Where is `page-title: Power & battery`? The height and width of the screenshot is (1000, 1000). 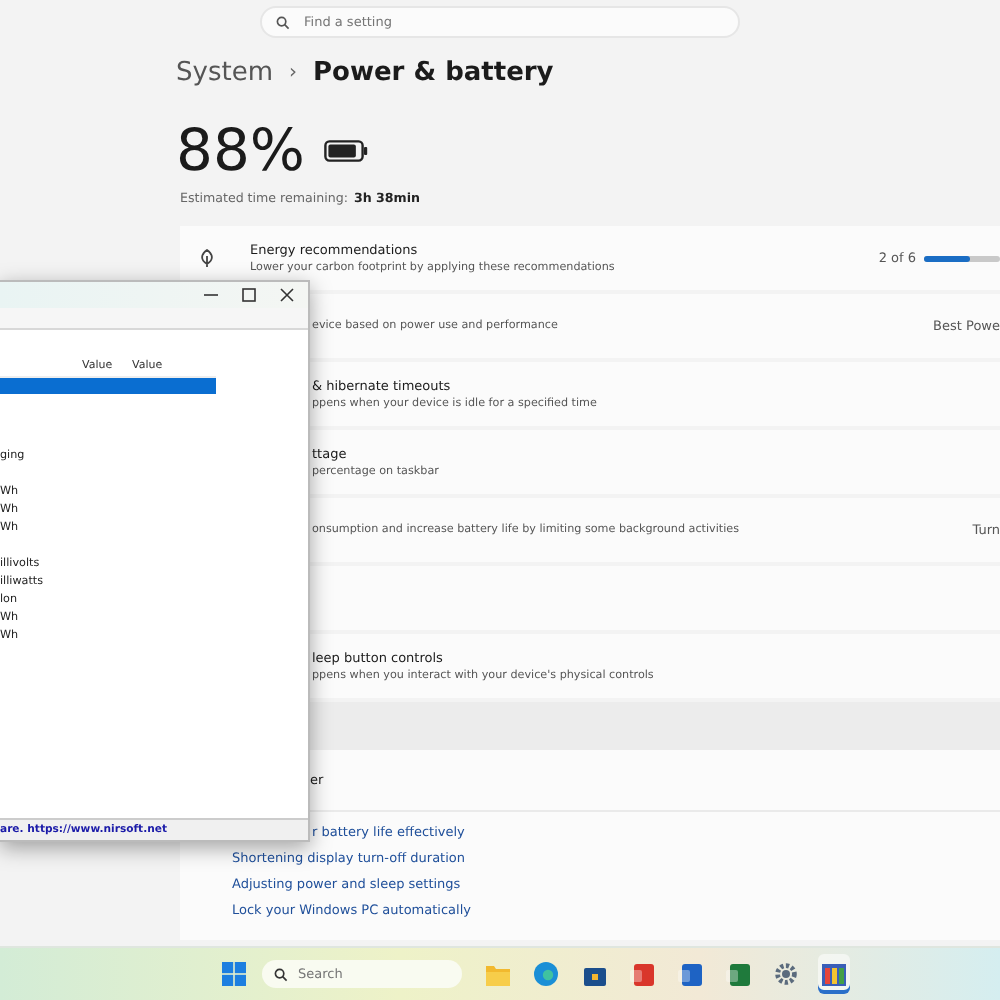 page-title: Power & battery is located at coordinates (433, 72).